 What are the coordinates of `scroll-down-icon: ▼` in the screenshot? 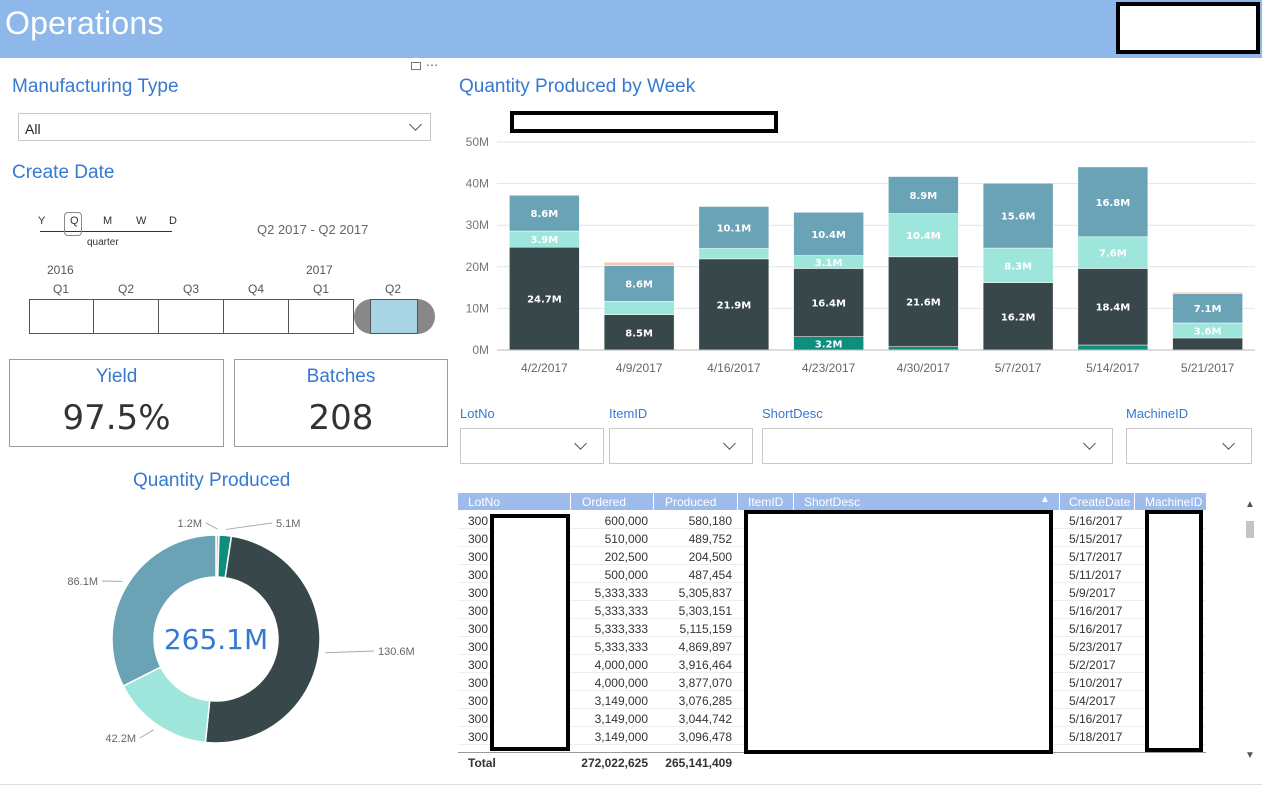 It's located at (1250, 755).